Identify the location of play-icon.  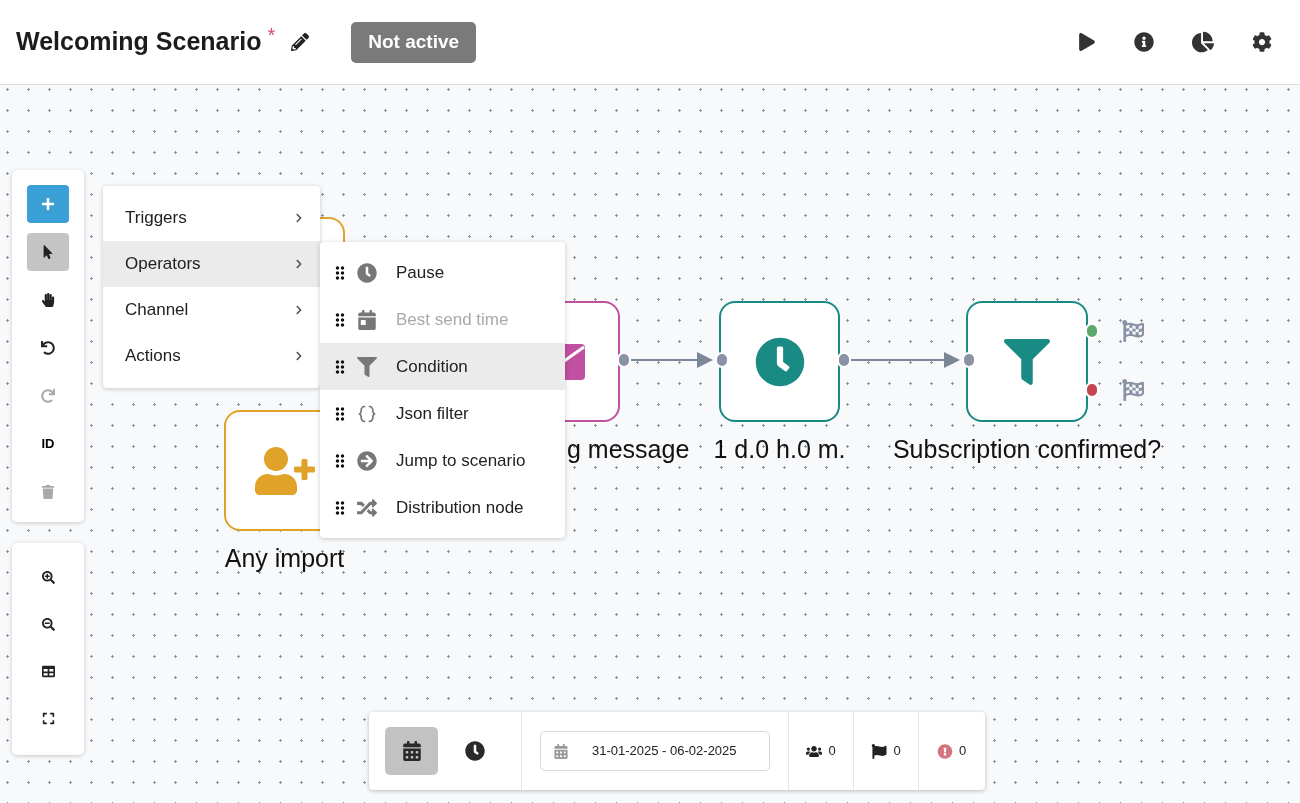
(1087, 42).